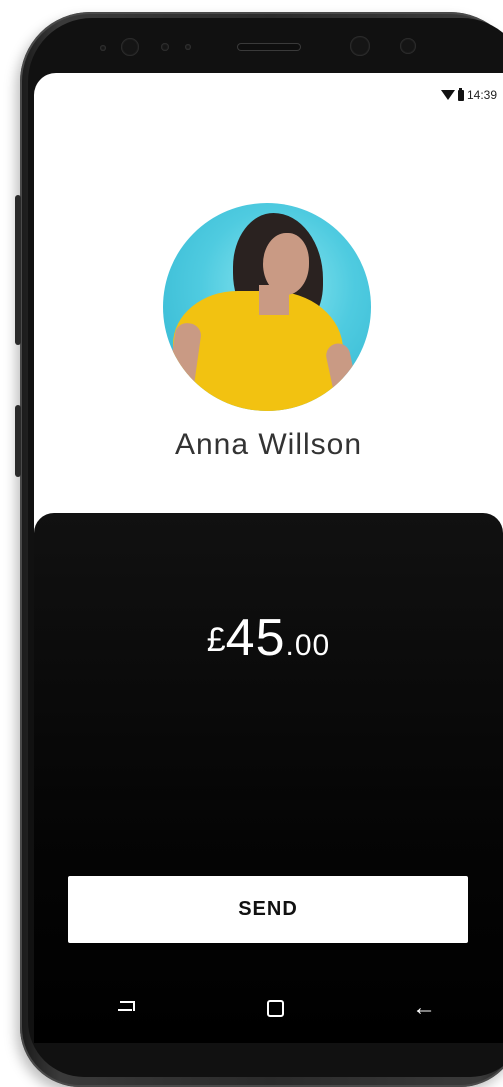  I want to click on proximity-sensor, so click(103, 48).